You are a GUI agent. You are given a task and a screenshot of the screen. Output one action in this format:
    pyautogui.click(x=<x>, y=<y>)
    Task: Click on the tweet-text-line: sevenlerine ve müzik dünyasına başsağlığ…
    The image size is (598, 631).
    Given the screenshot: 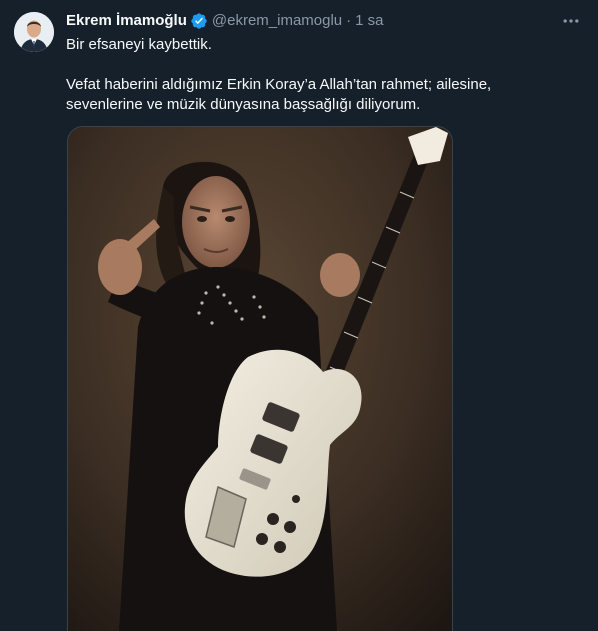 What is the action you would take?
    pyautogui.click(x=243, y=104)
    